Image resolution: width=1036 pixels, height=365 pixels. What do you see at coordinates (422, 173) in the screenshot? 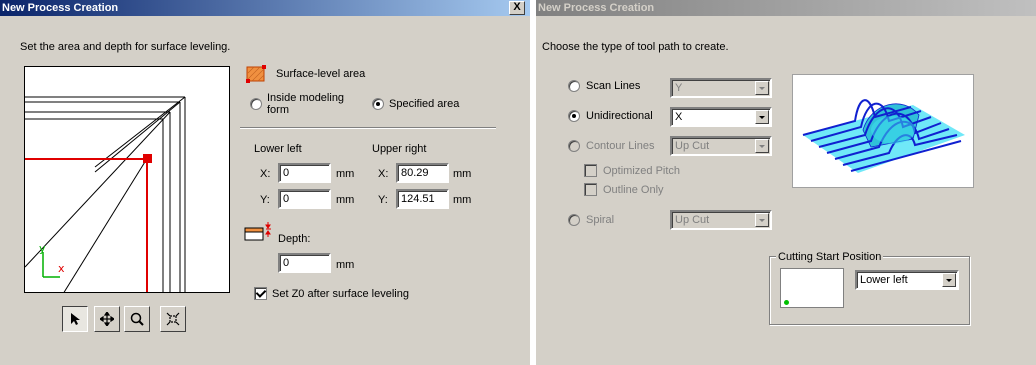
I see `upper-right-x-input: 80.29` at bounding box center [422, 173].